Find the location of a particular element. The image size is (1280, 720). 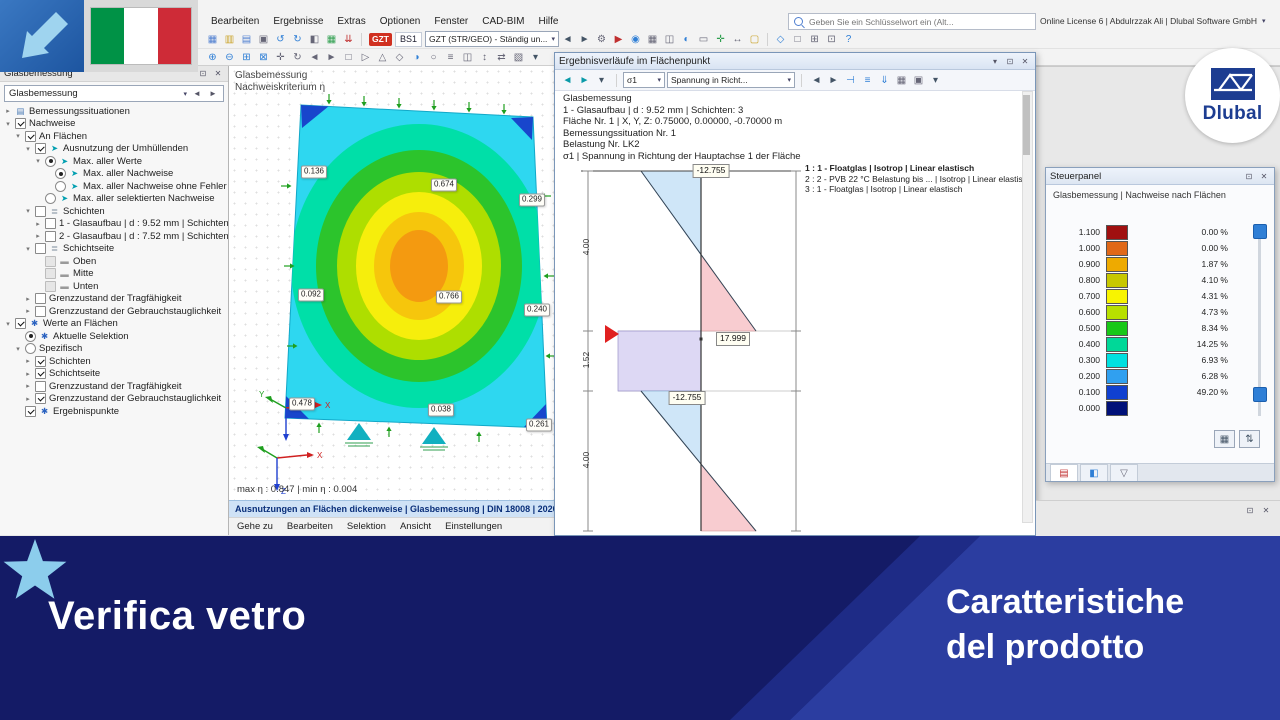

tree-item: ▾ ✱ Werte an Flächen is located at coordinates (114, 324).